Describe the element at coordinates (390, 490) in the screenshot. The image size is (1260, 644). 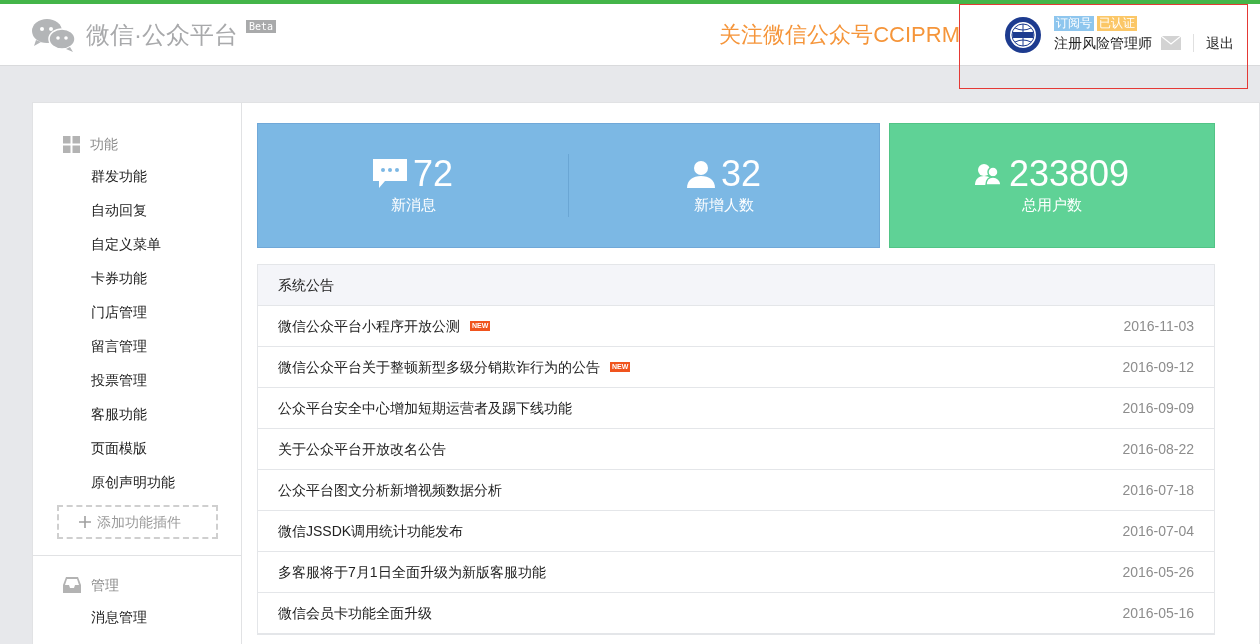
I see `notice-link: 公众平台图文分析新增视频数据分析` at that location.